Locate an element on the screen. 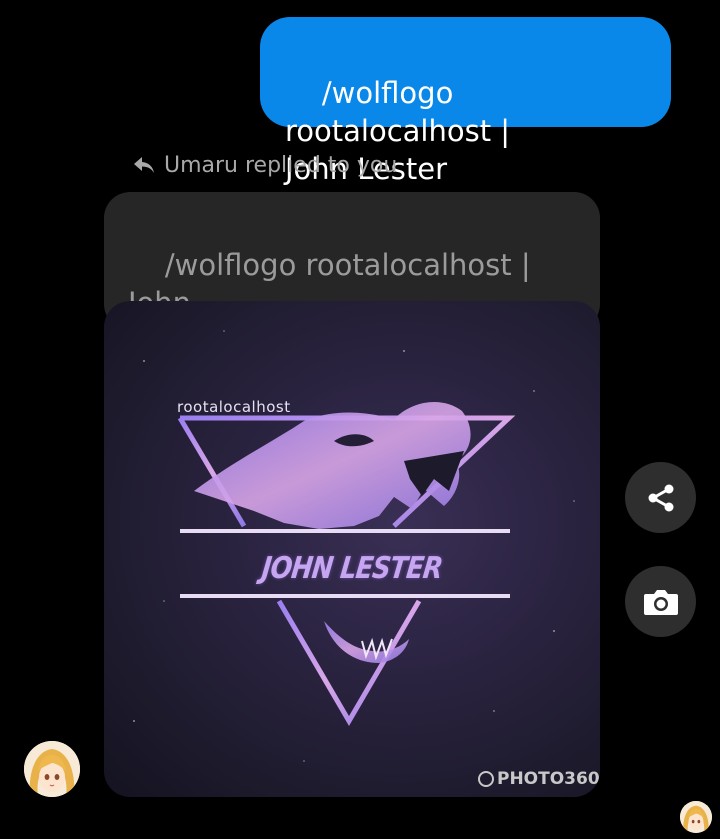 The width and height of the screenshot is (720, 839). save-photo-button is located at coordinates (660, 601).